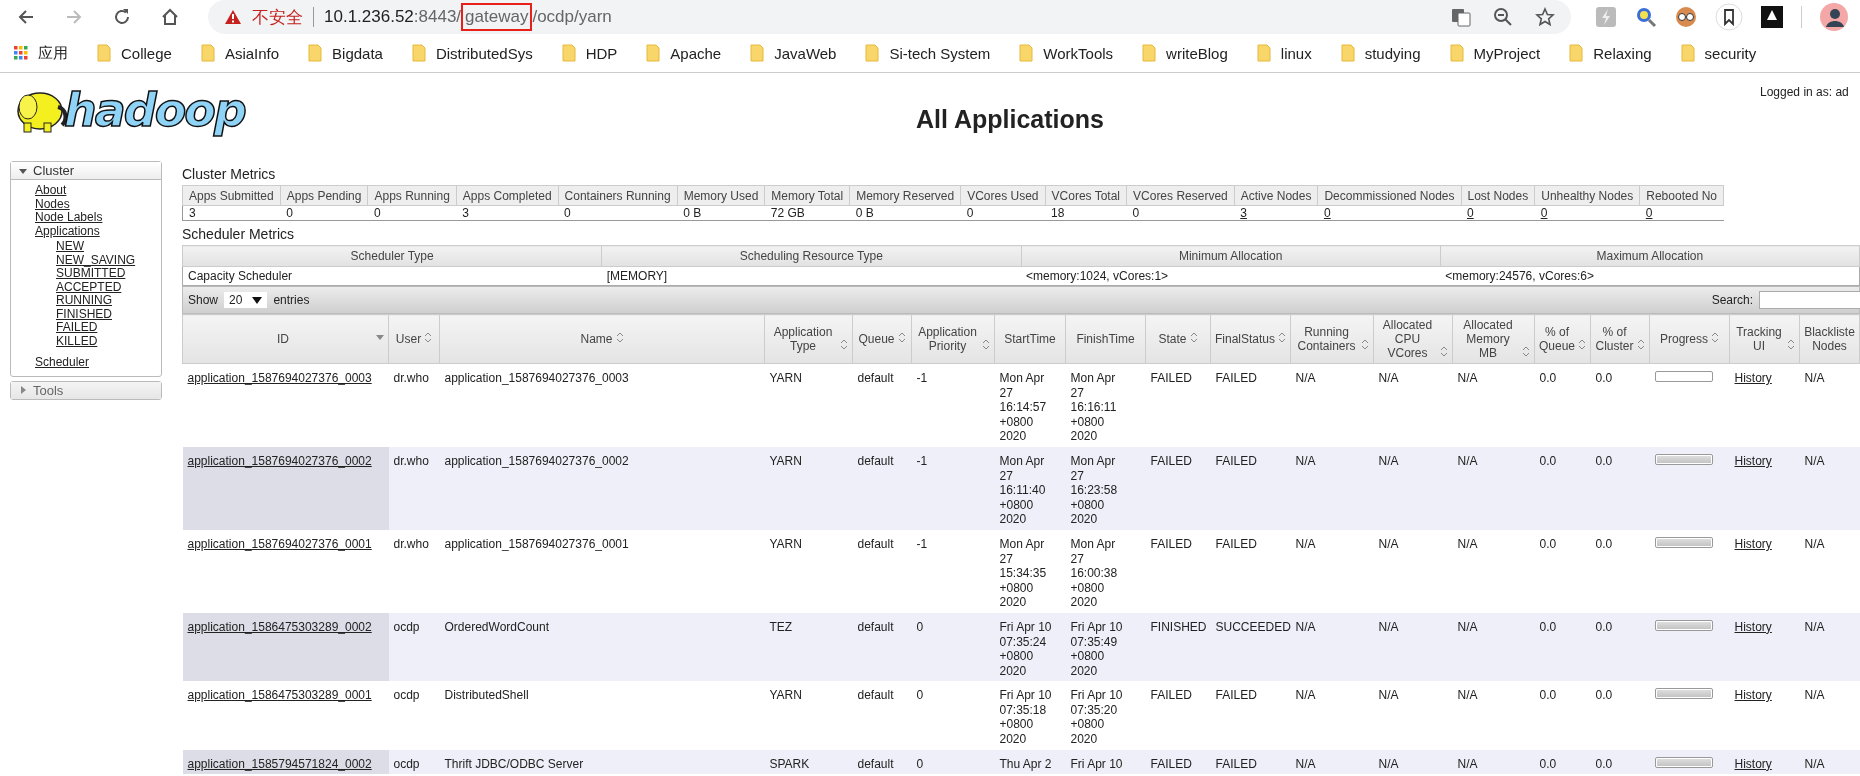  Describe the element at coordinates (67, 230) in the screenshot. I see `nav-link: Applications` at that location.